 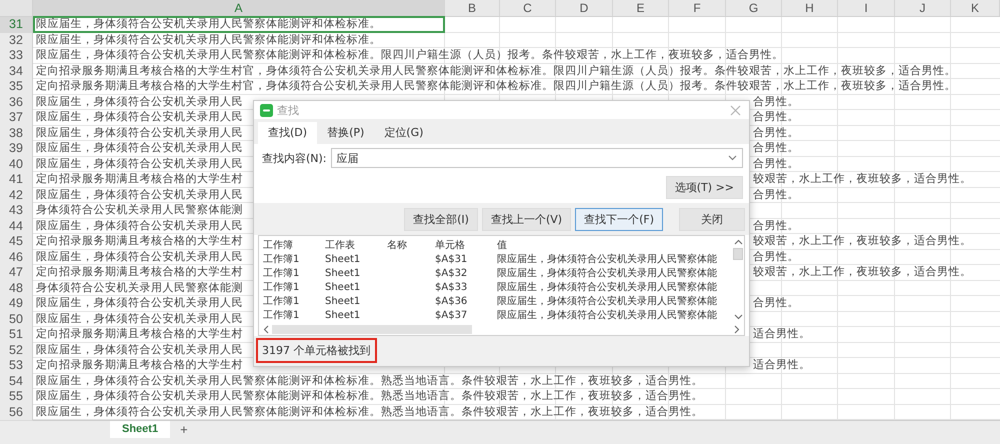 What do you see at coordinates (612, 245) in the screenshot?
I see `column-header: 值` at bounding box center [612, 245].